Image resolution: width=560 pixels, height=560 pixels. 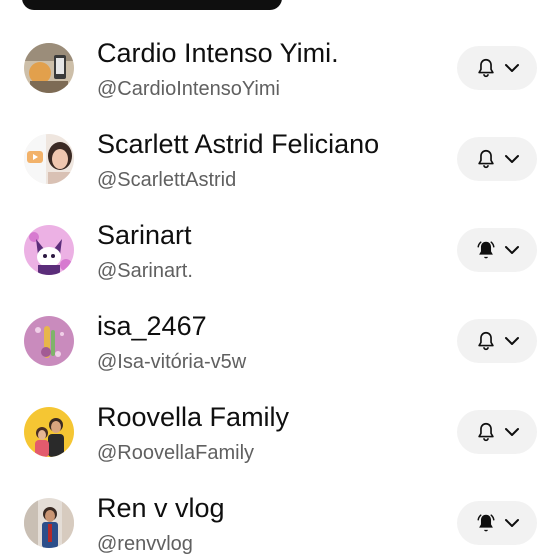 What do you see at coordinates (145, 271) in the screenshot?
I see `channel-handle: @Sarinart.` at bounding box center [145, 271].